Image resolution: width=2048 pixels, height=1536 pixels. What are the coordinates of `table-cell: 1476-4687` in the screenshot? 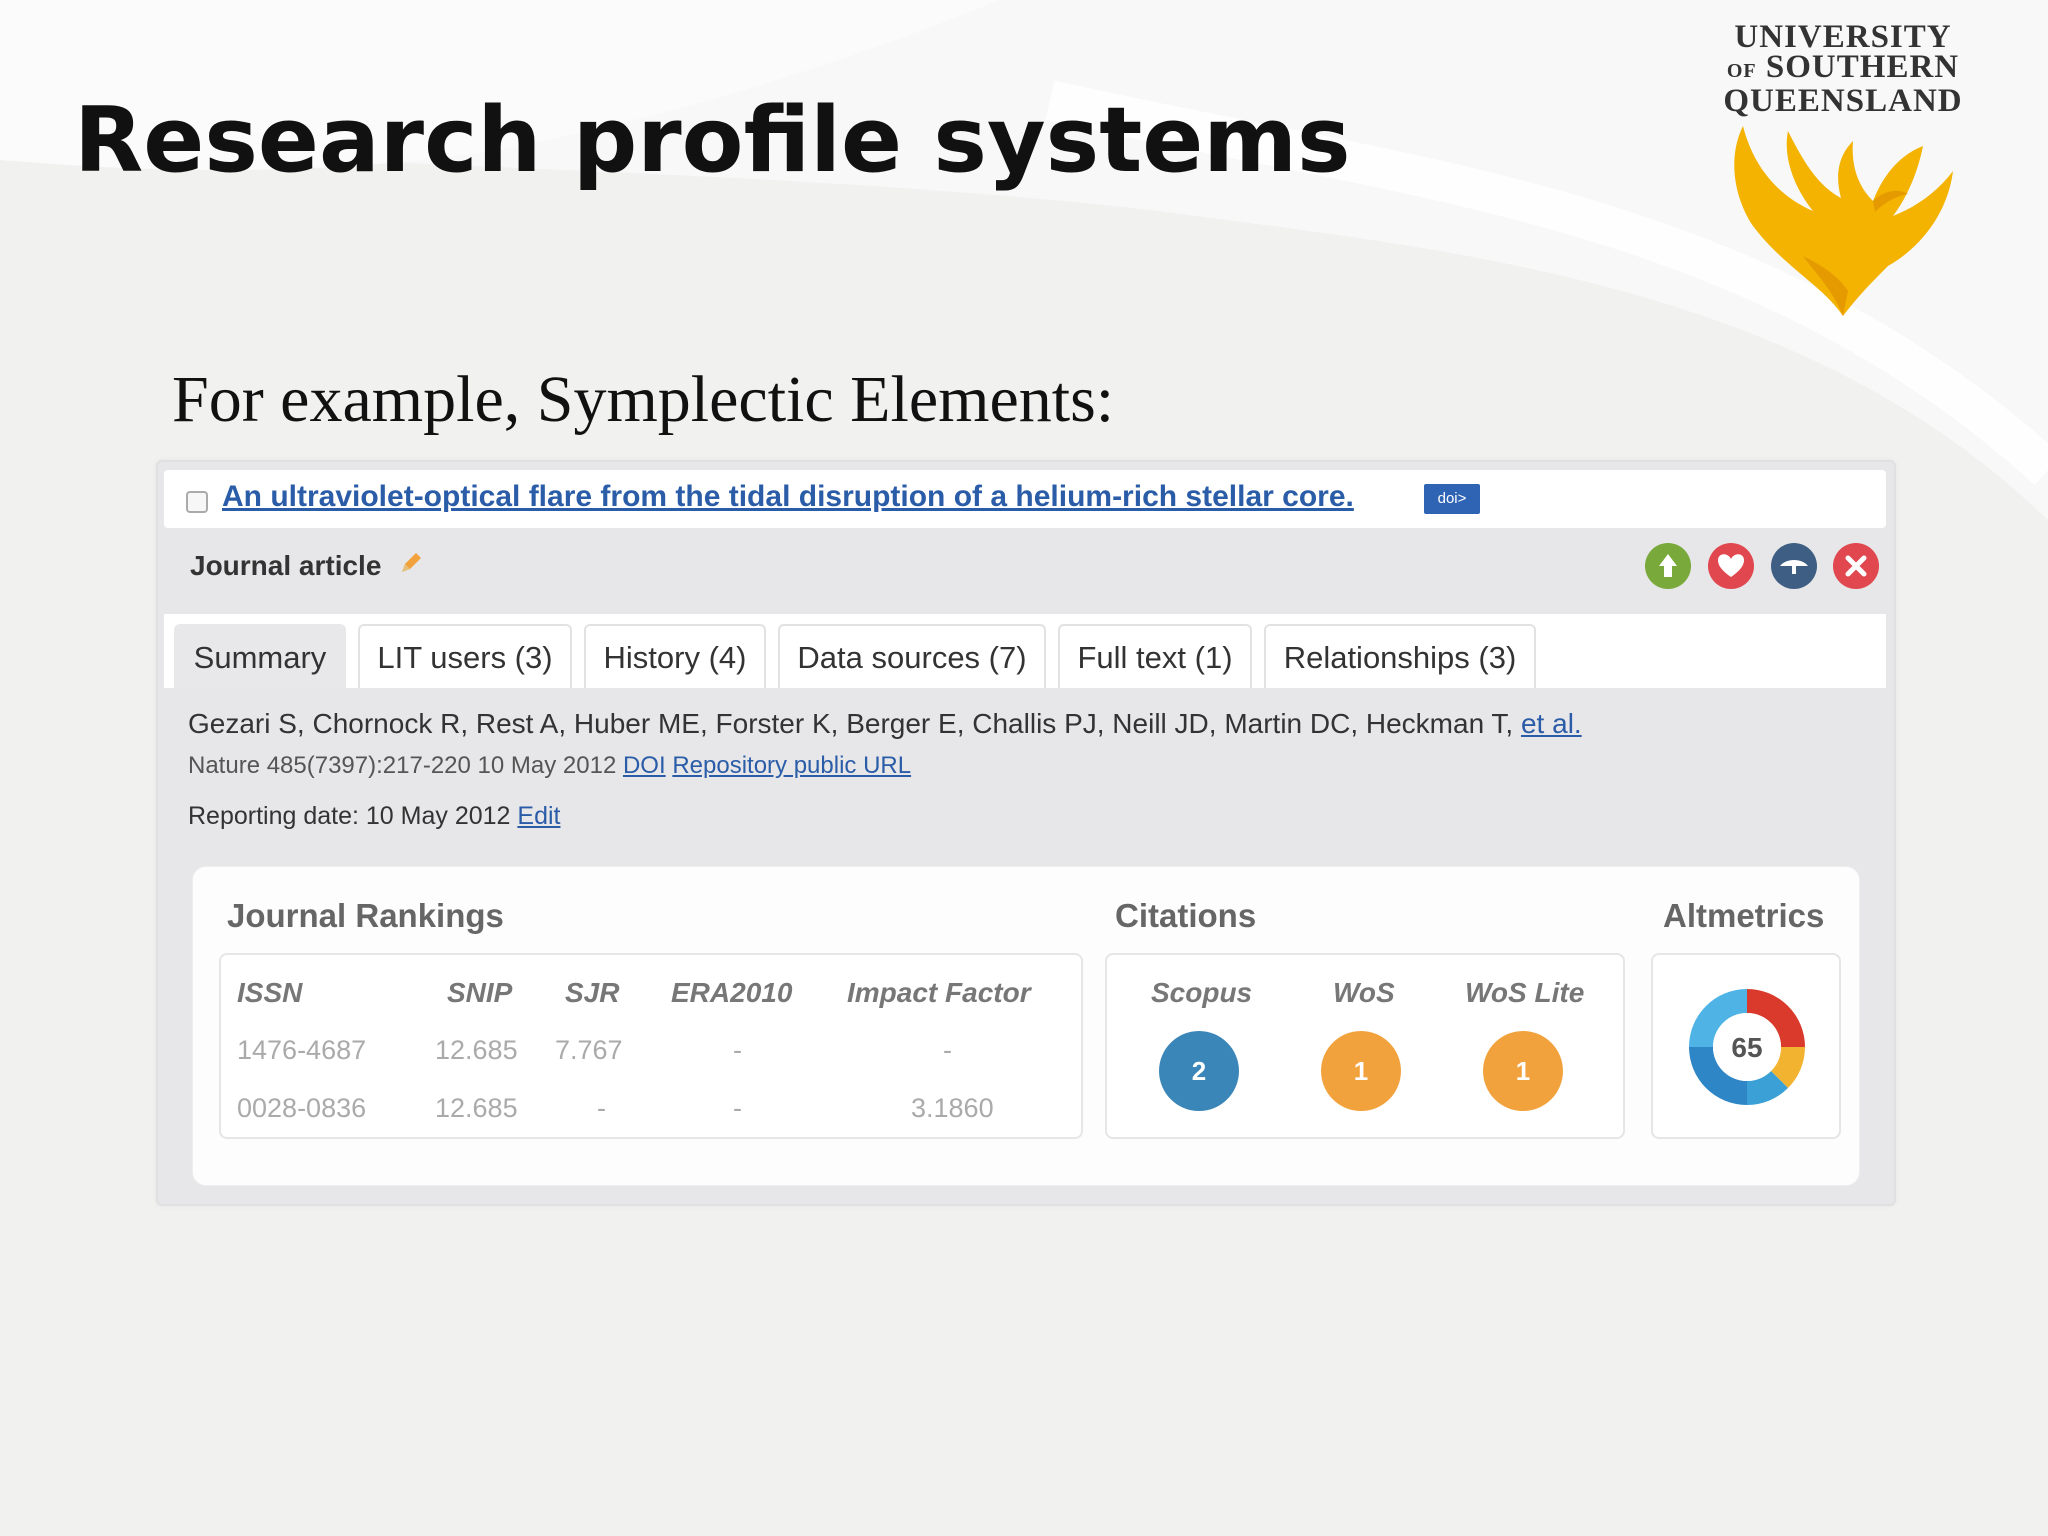 It's located at (302, 1050).